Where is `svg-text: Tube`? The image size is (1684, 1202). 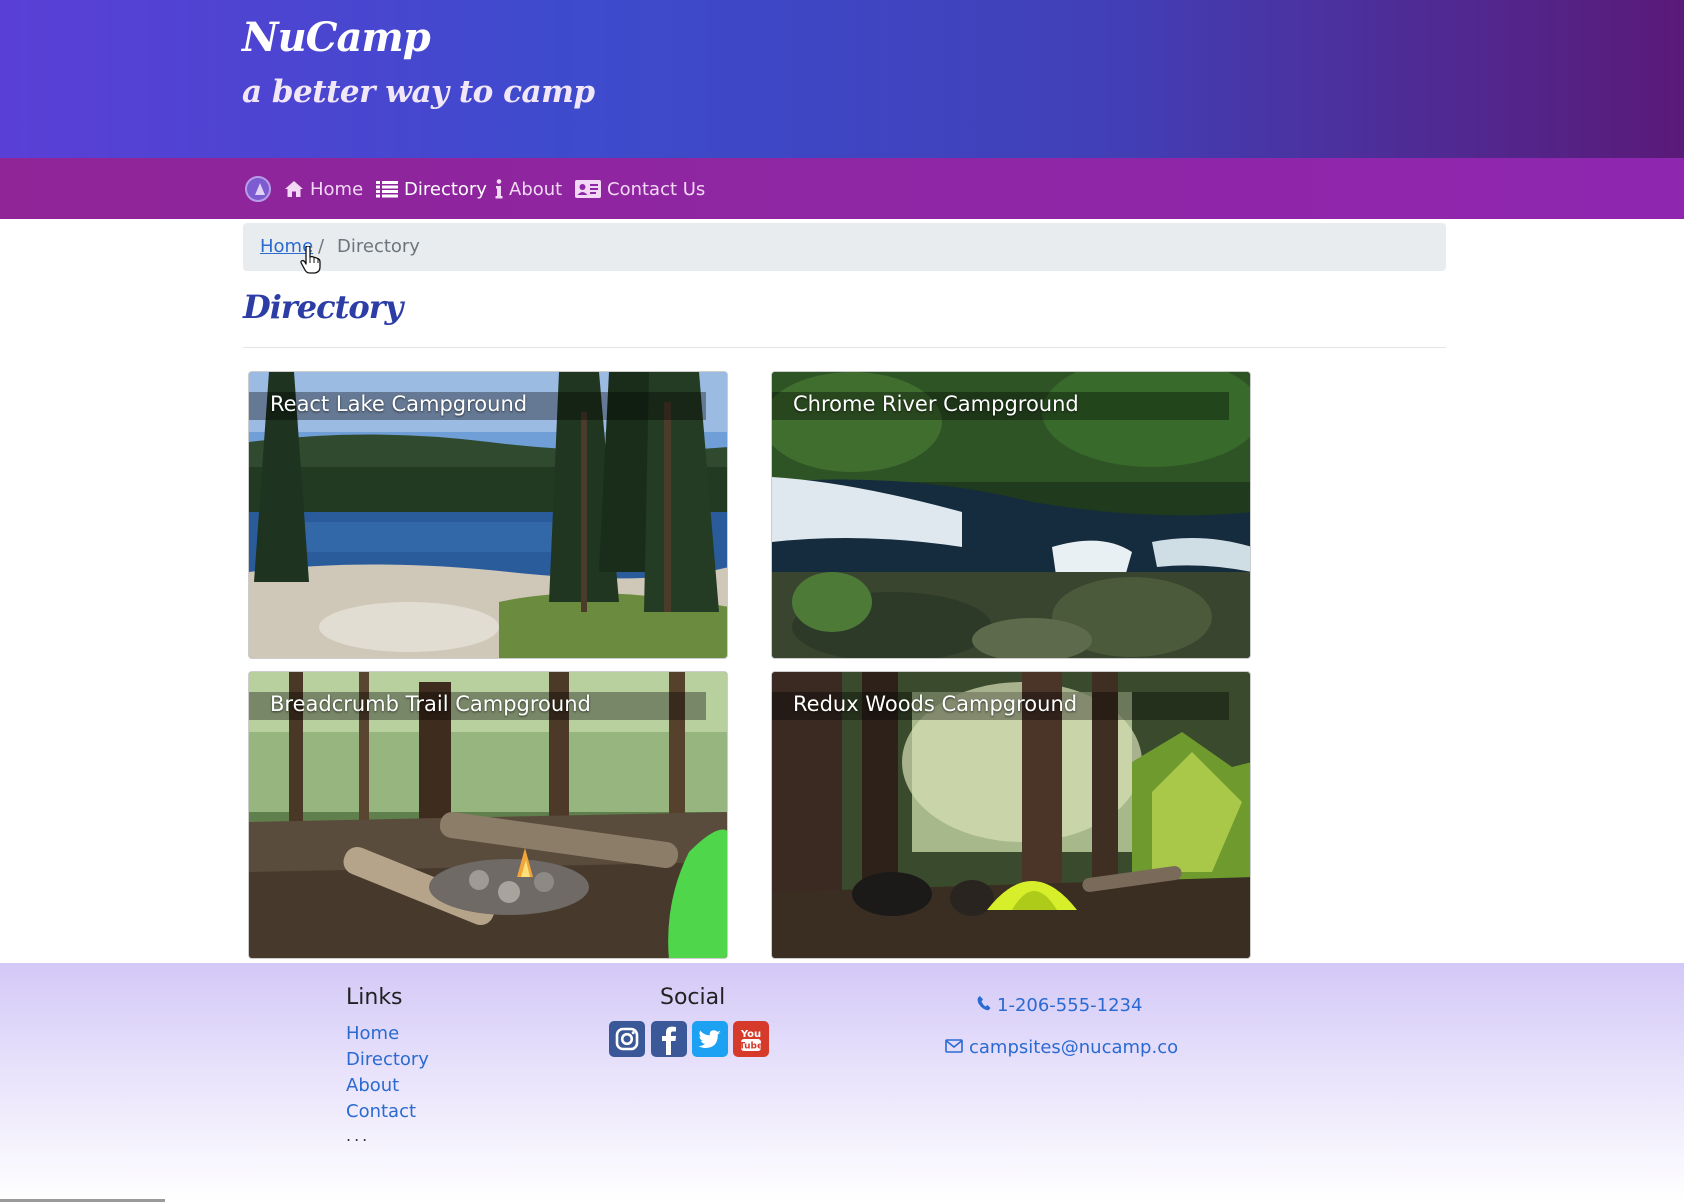
svg-text: Tube is located at coordinates (751, 1047).